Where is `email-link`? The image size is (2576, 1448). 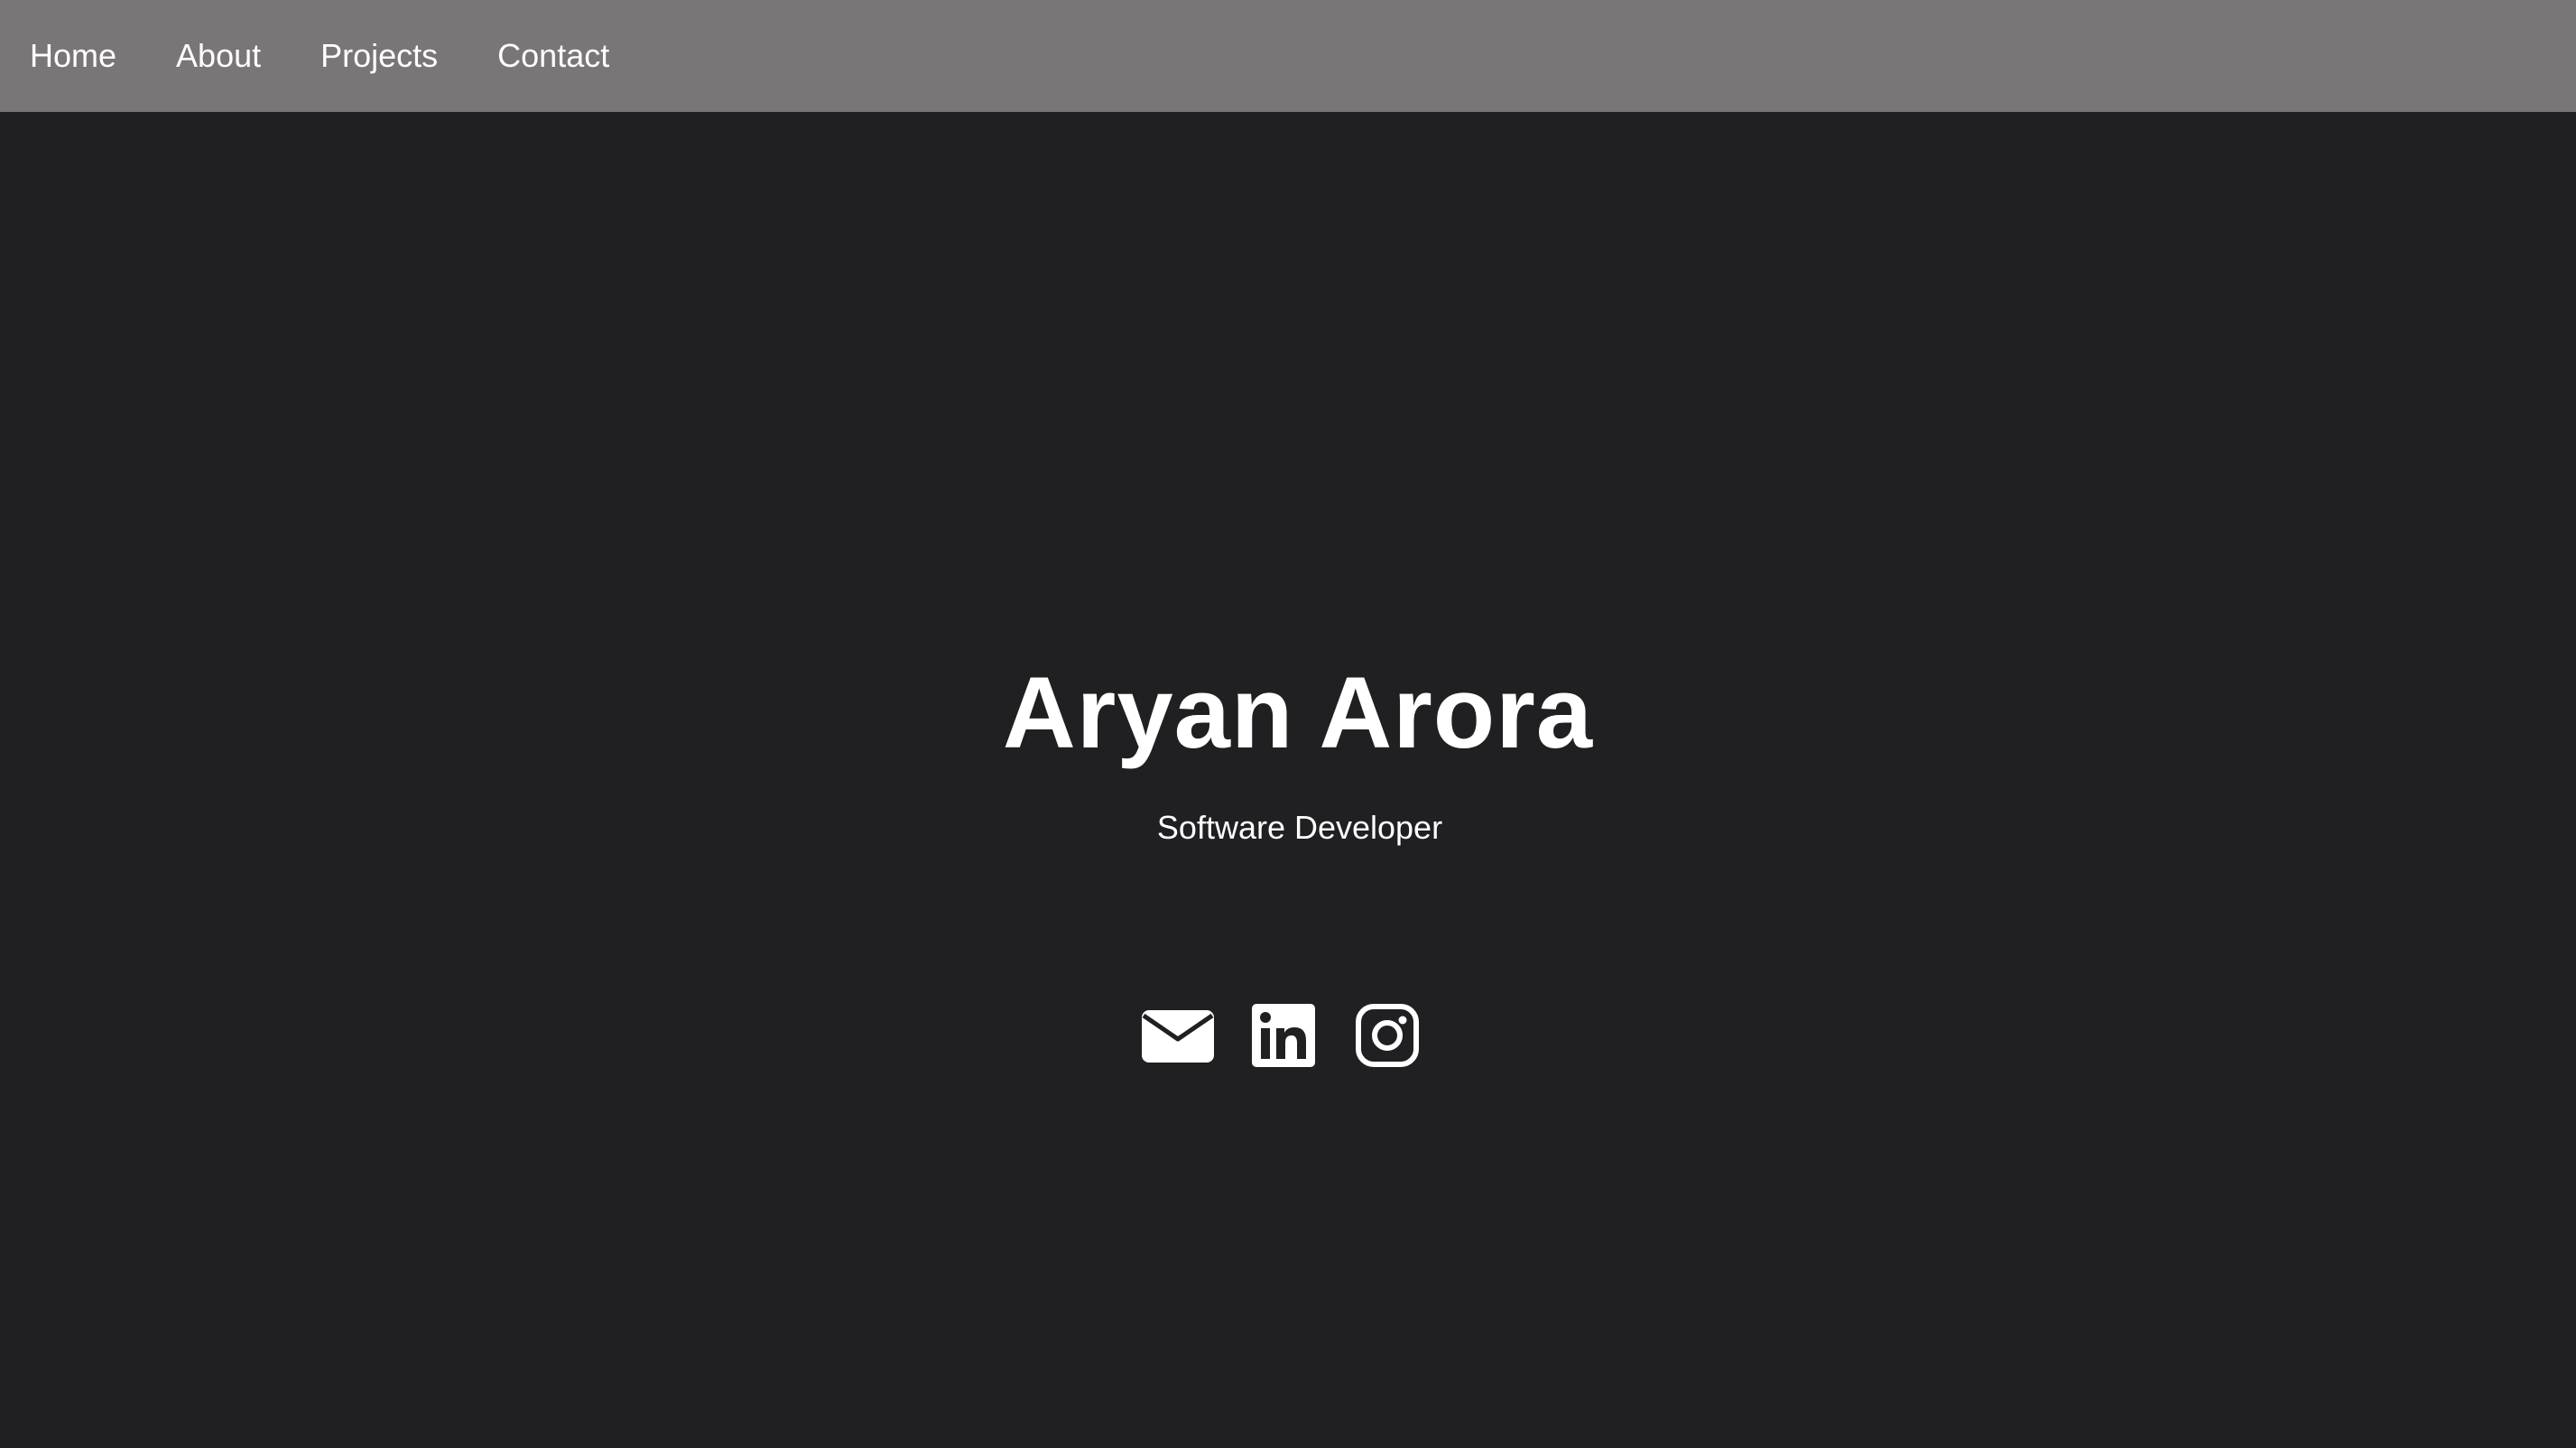
email-link is located at coordinates (1178, 1036).